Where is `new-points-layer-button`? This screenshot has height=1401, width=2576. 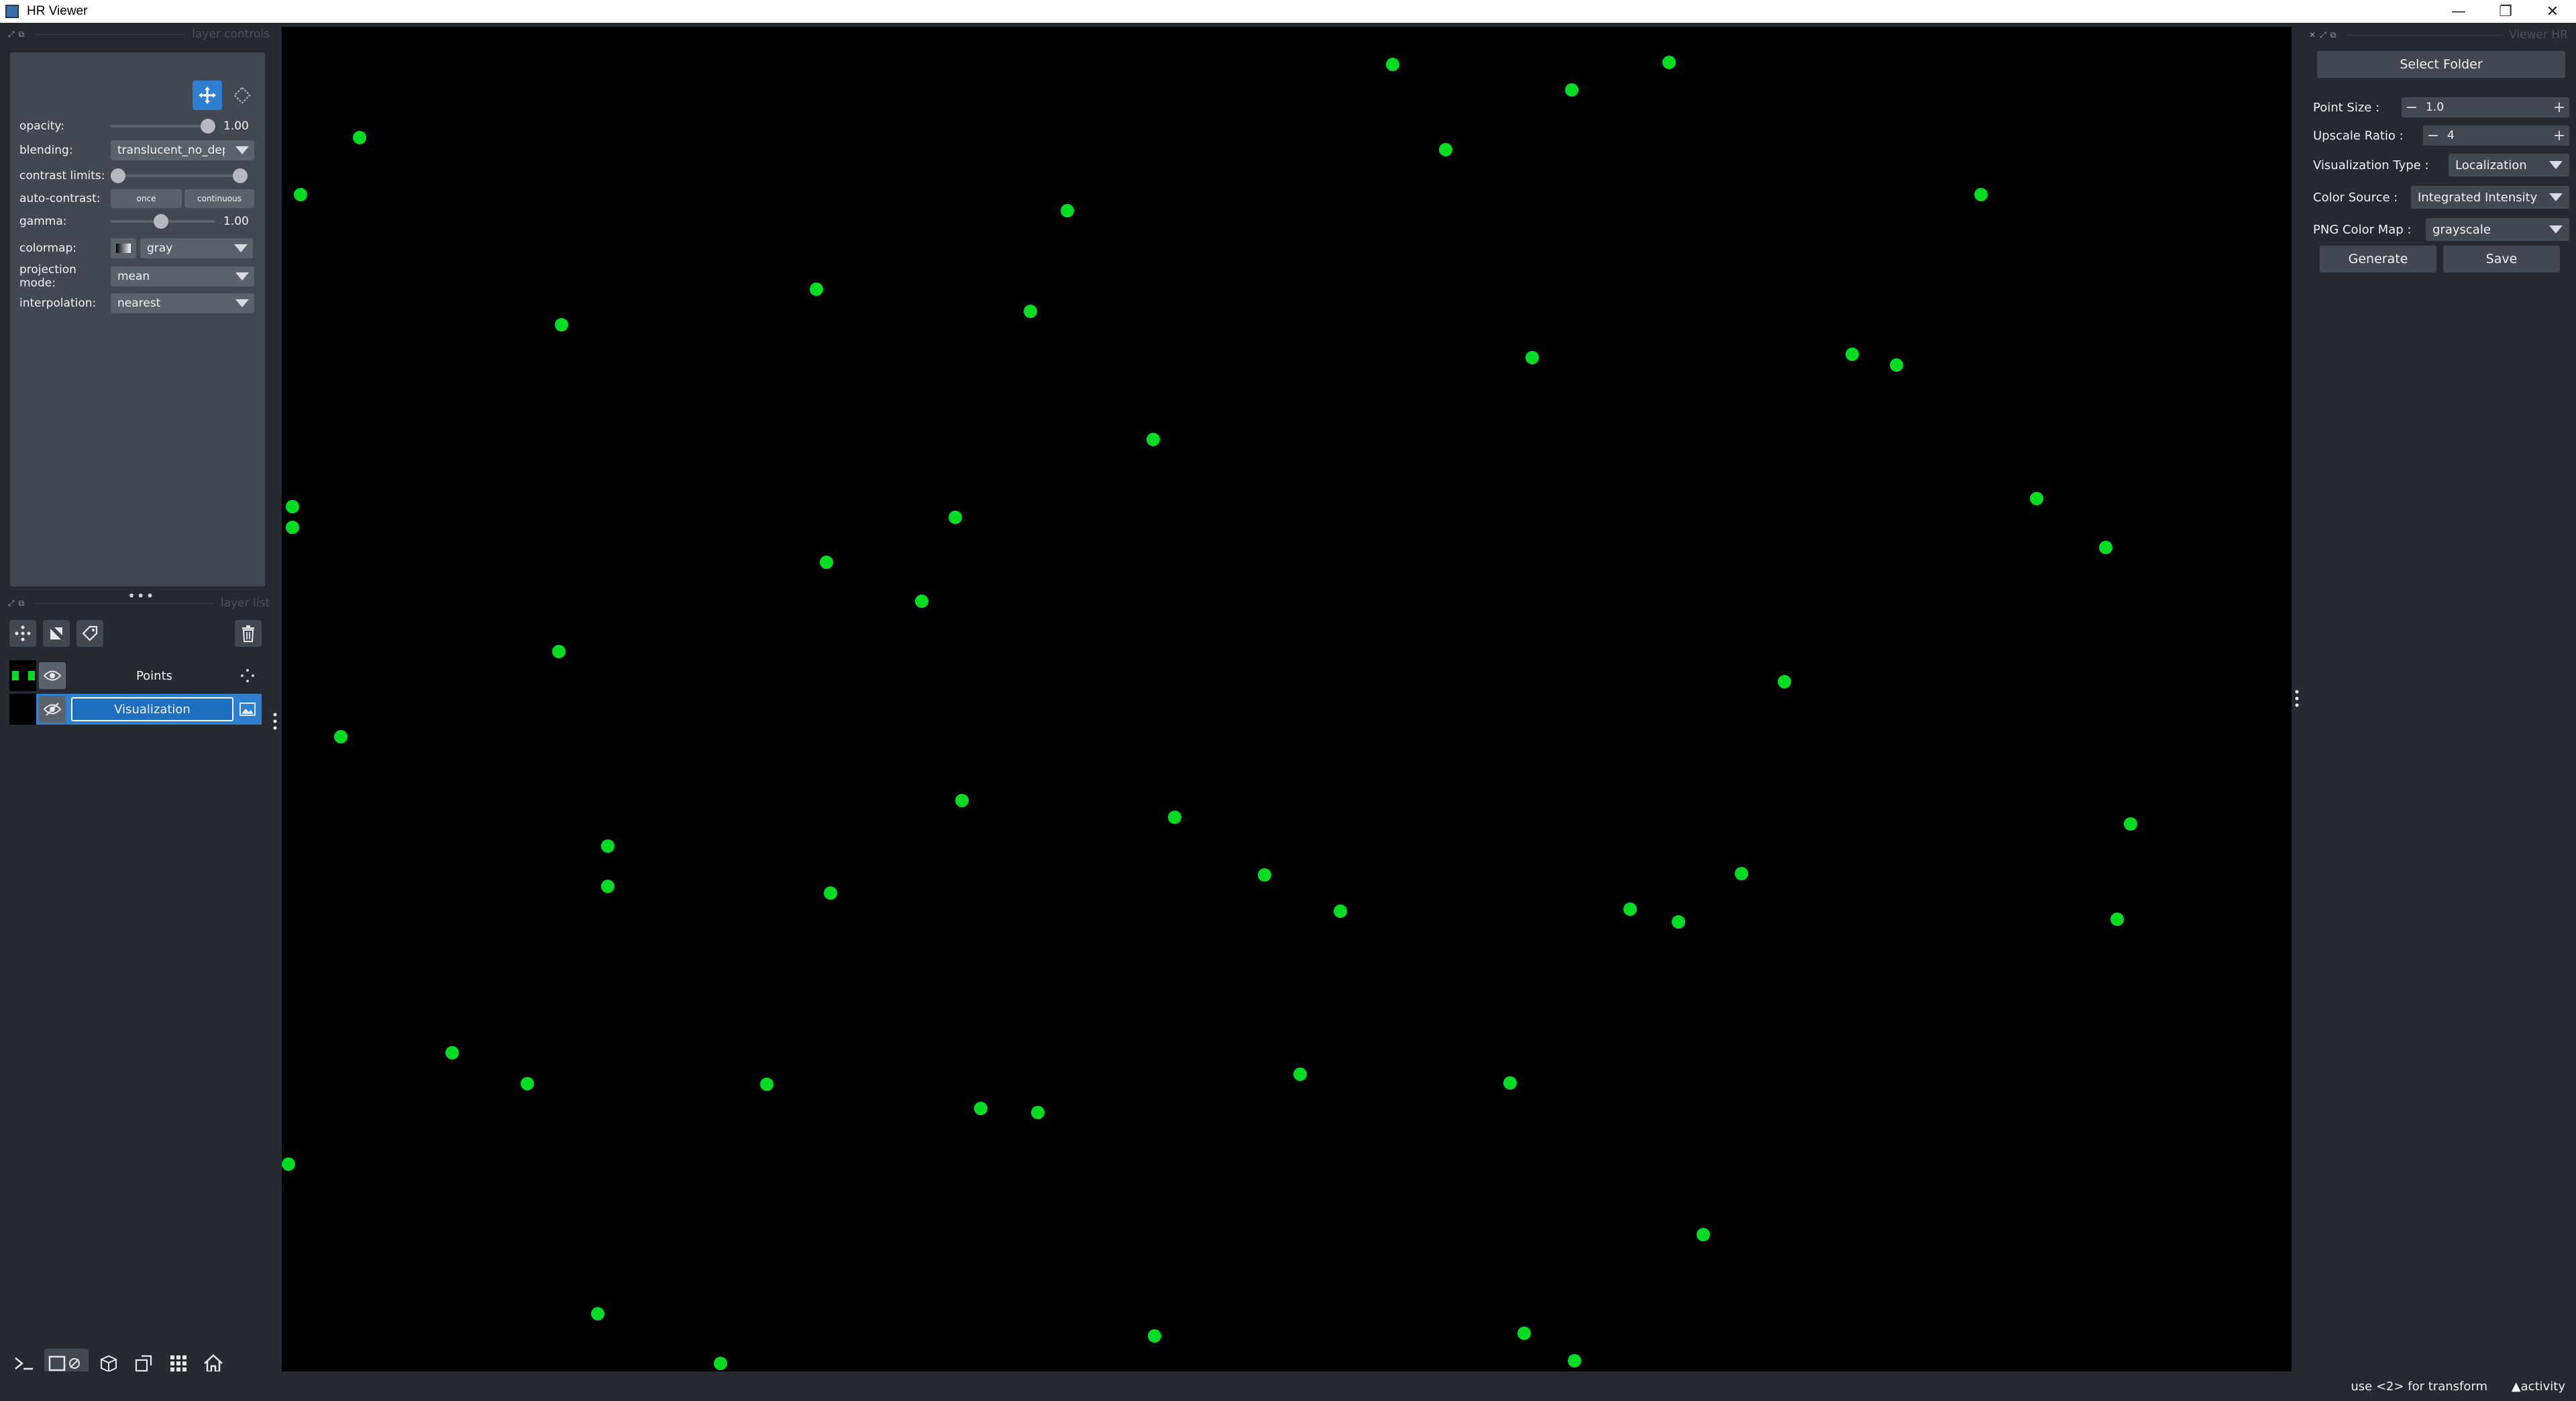 new-points-layer-button is located at coordinates (22, 634).